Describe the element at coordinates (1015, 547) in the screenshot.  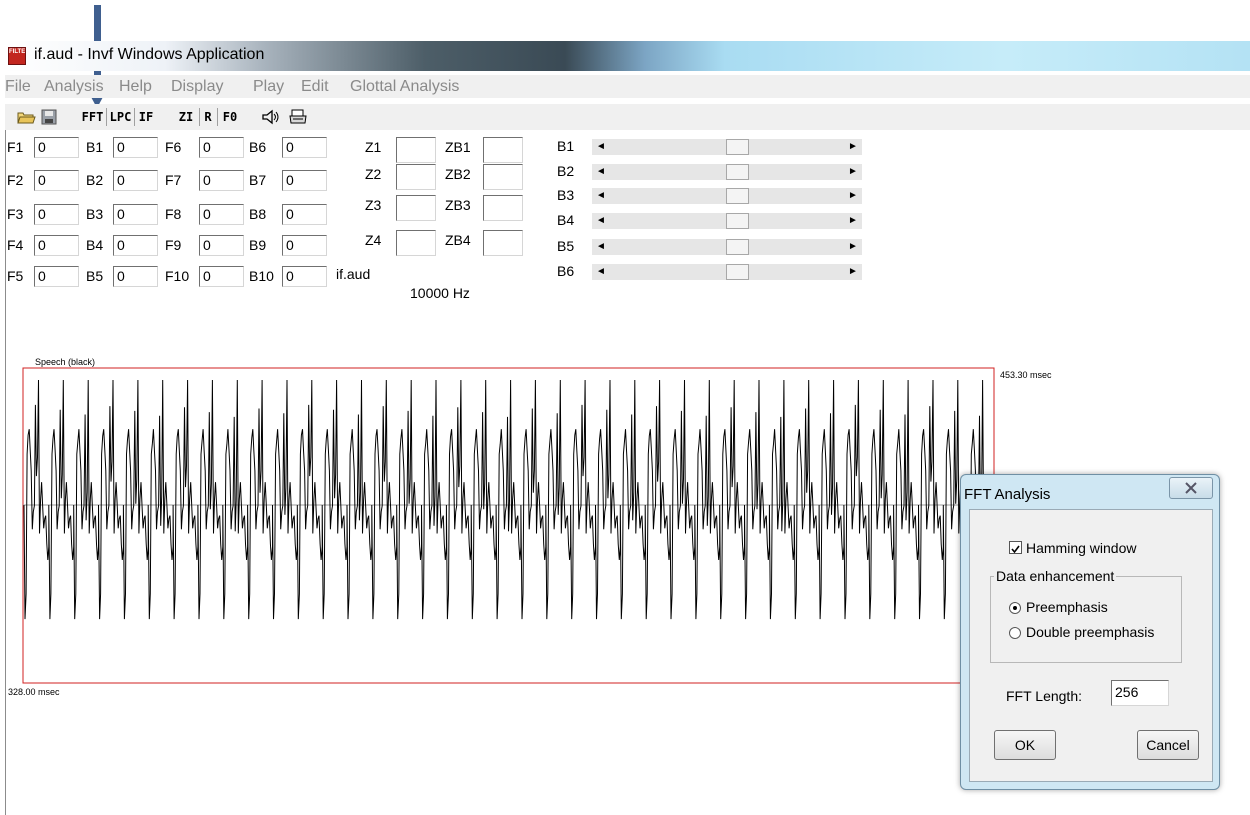
I see `hamming-checkbox` at that location.